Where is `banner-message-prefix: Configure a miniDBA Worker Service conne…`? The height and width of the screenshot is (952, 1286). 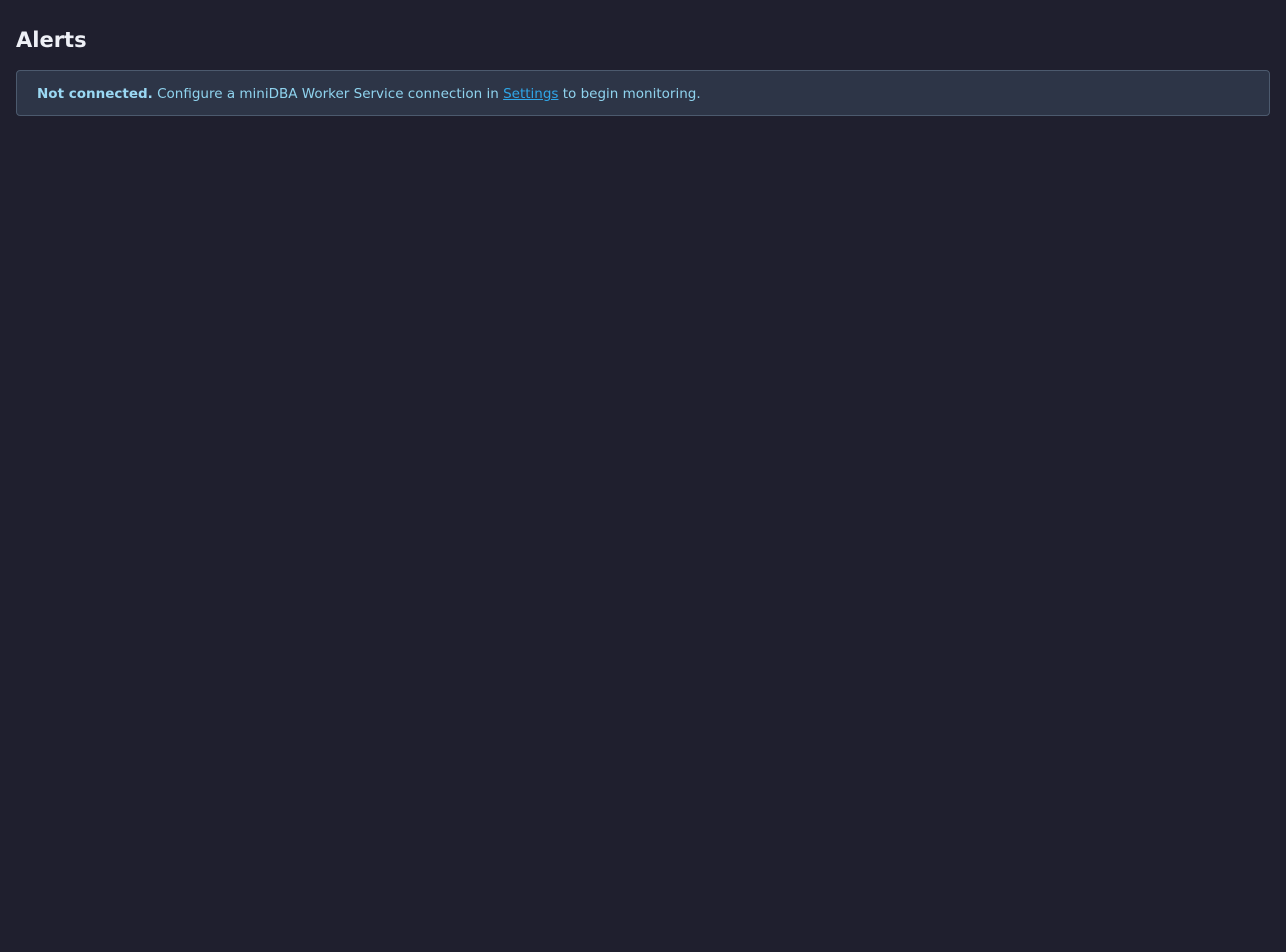
banner-message-prefix: Configure a miniDBA Worker Service conne… is located at coordinates (328, 94).